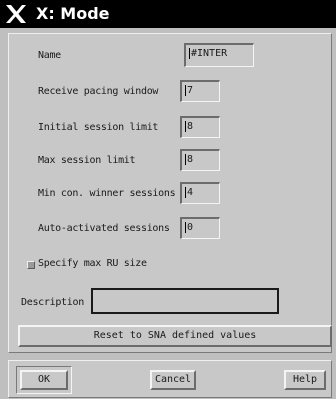 This screenshot has height=399, width=336. What do you see at coordinates (173, 380) in the screenshot?
I see `cancel-button: Cancel` at bounding box center [173, 380].